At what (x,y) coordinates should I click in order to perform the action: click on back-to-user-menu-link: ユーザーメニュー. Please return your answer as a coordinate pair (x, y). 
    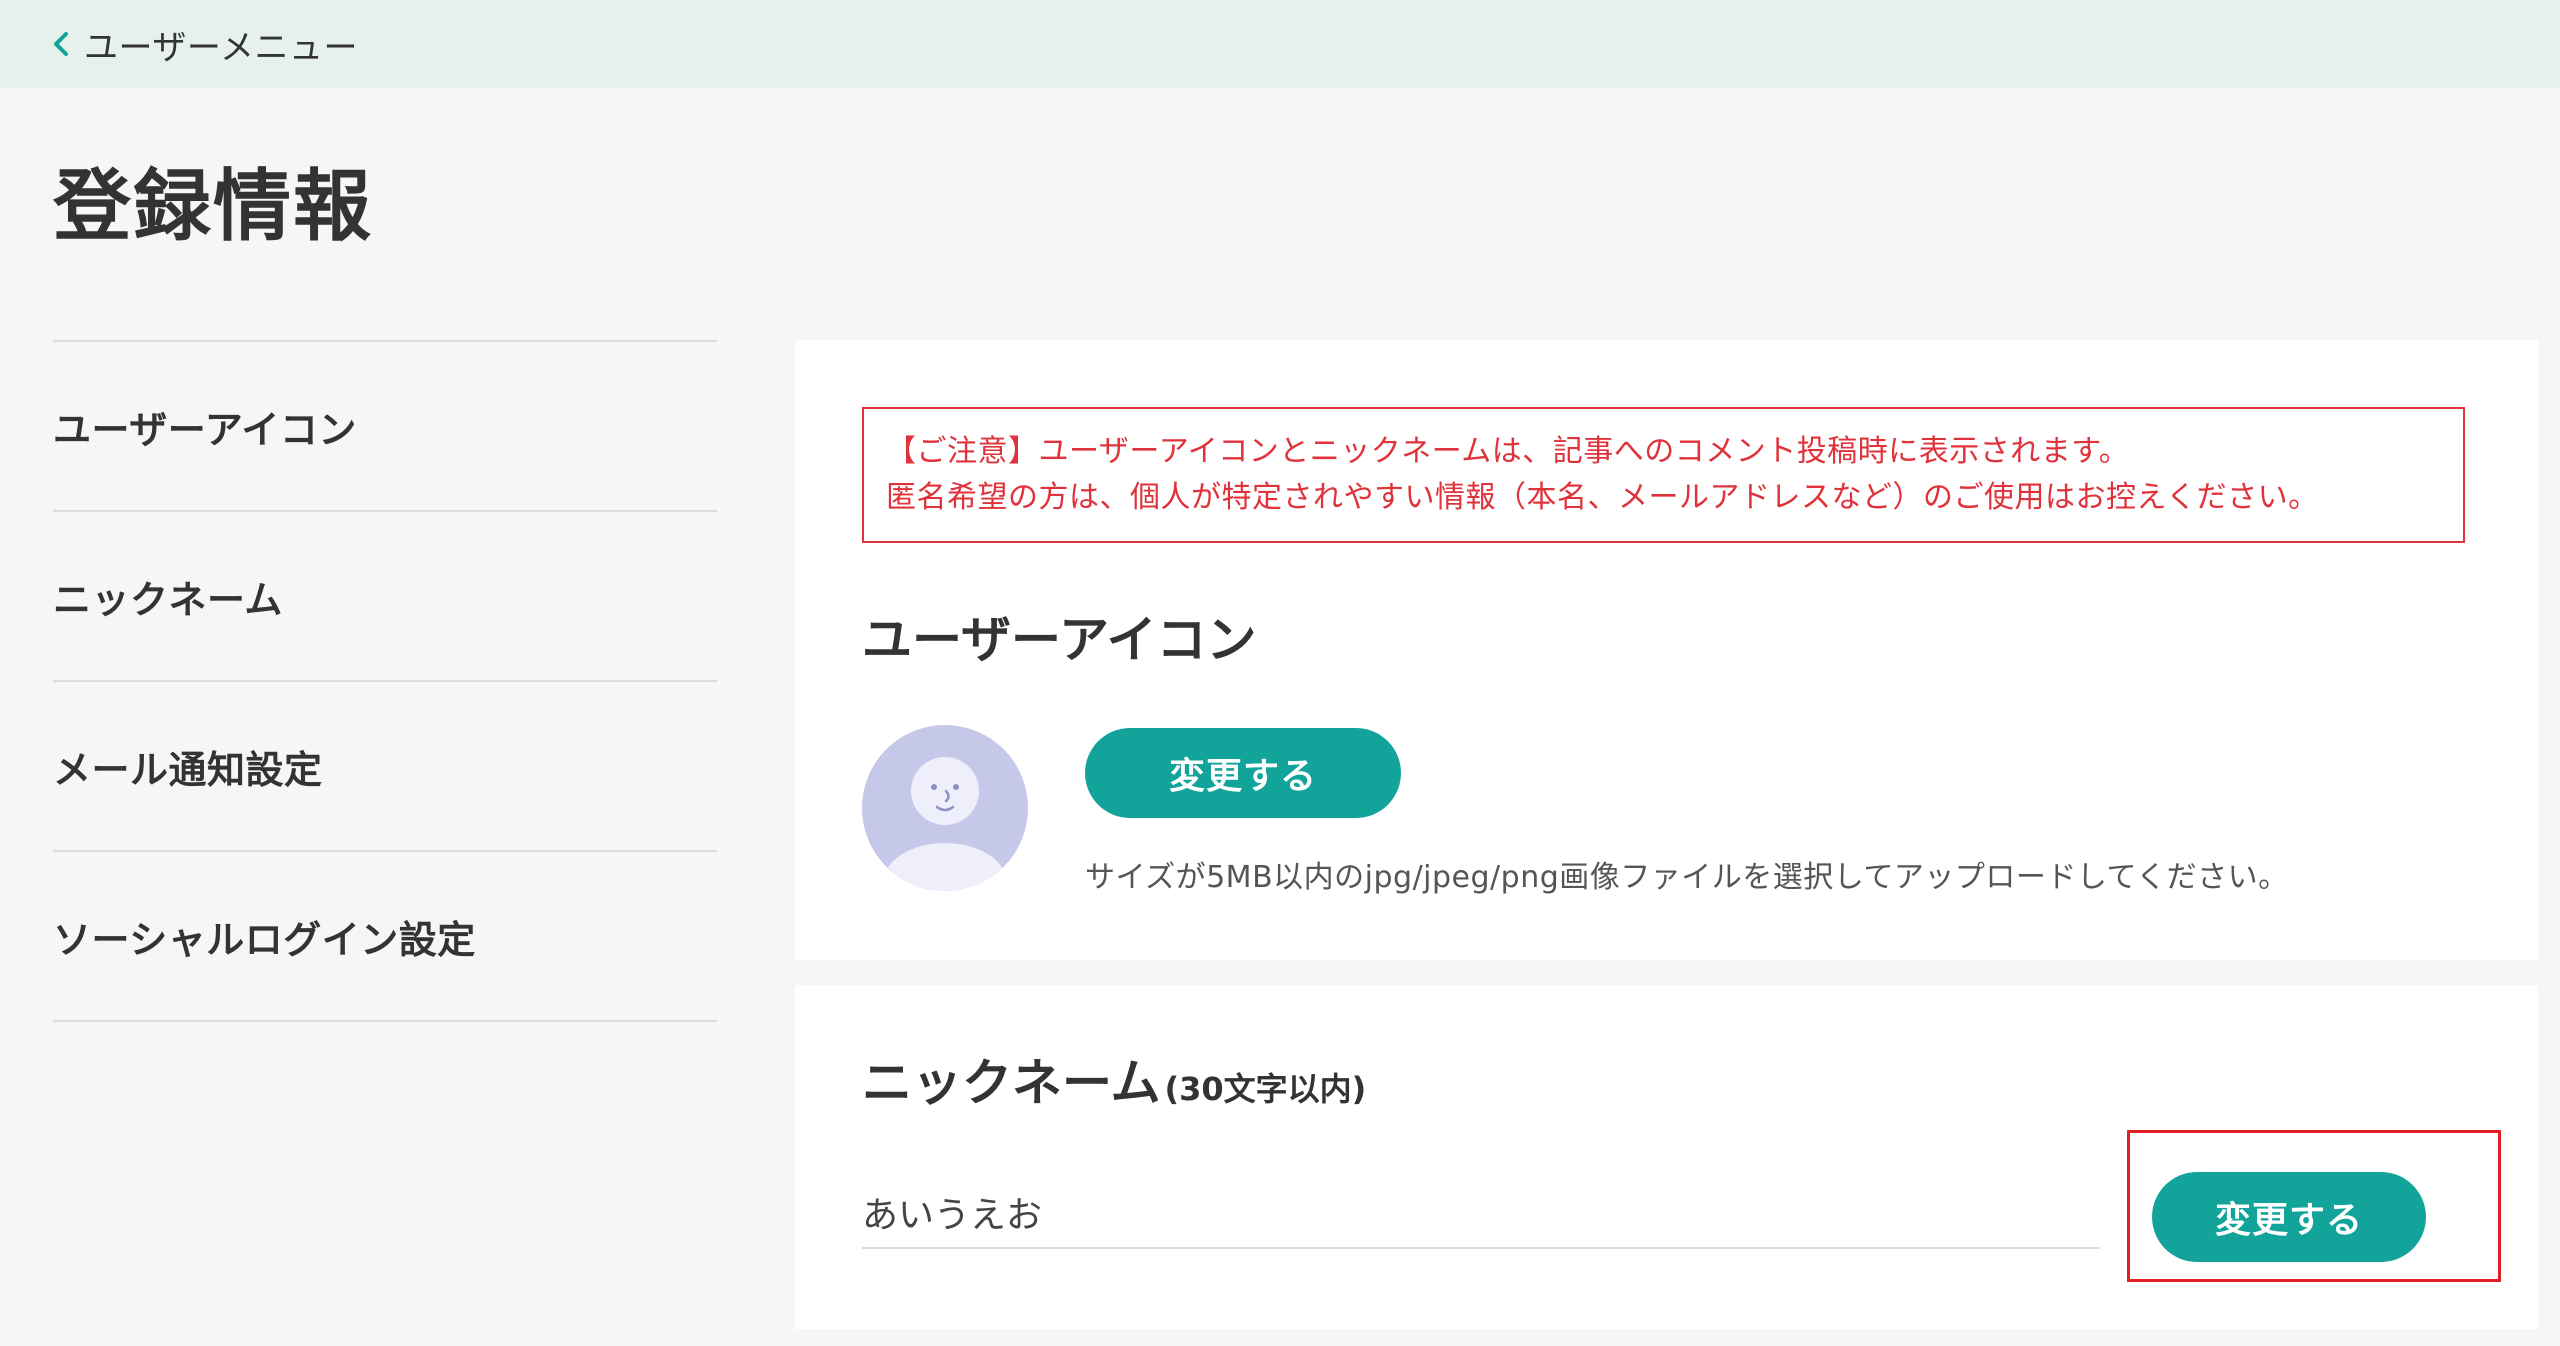
    Looking at the image, I should click on (205, 45).